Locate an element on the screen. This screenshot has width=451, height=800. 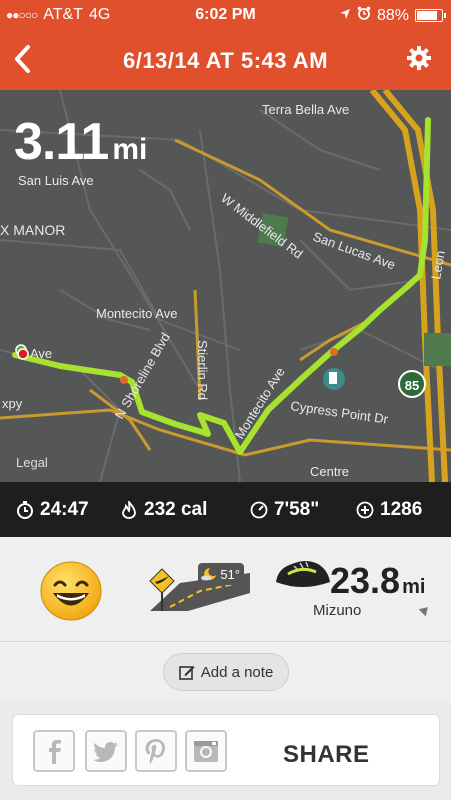
running-shoe-icon is located at coordinates (303, 576).